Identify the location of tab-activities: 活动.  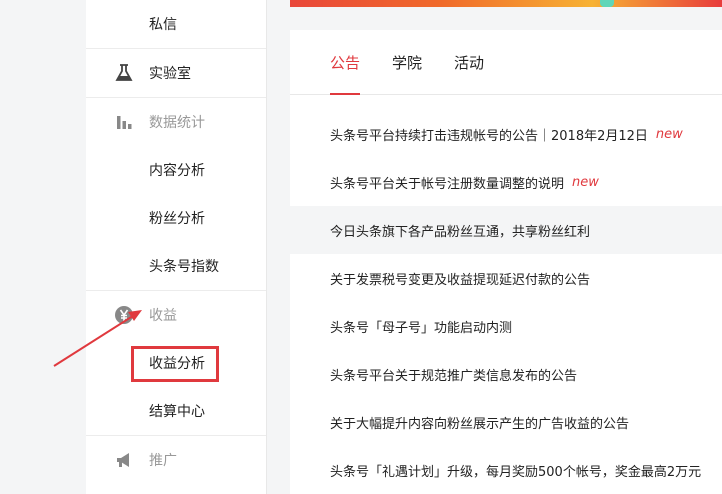
(469, 62).